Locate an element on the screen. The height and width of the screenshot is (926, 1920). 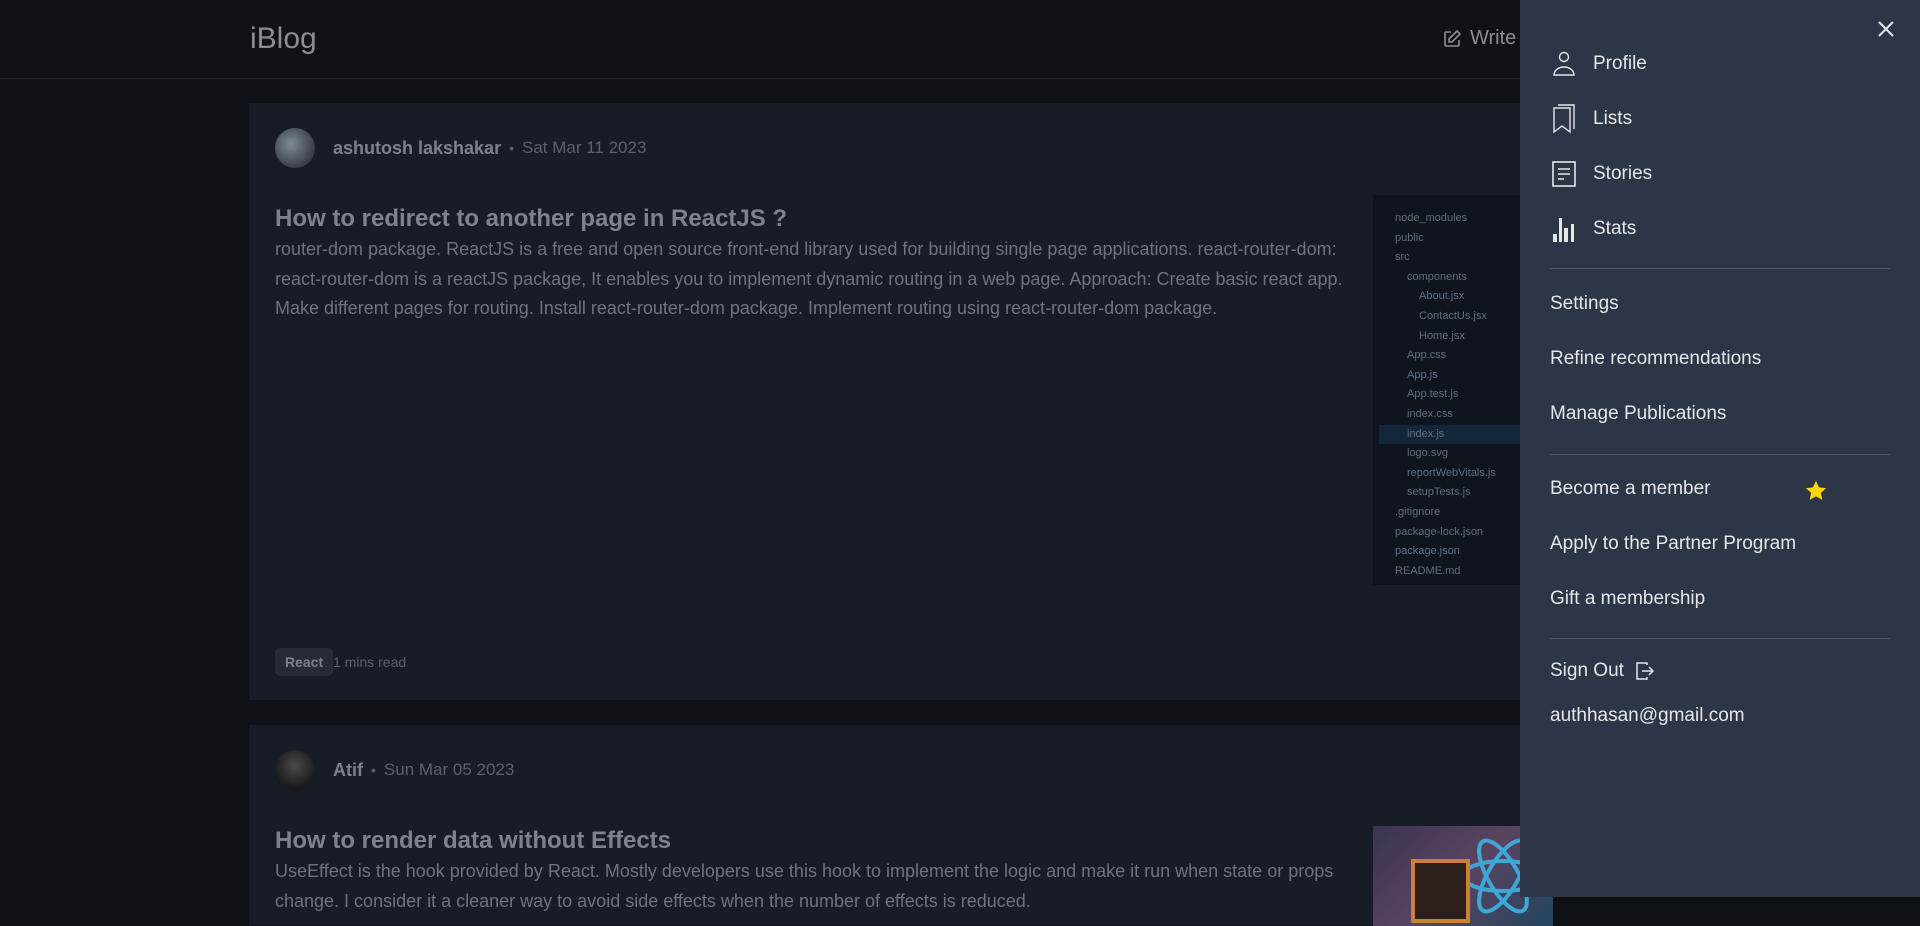
post-meta: Atif • Sun Mar 05 2023 is located at coordinates (394, 770).